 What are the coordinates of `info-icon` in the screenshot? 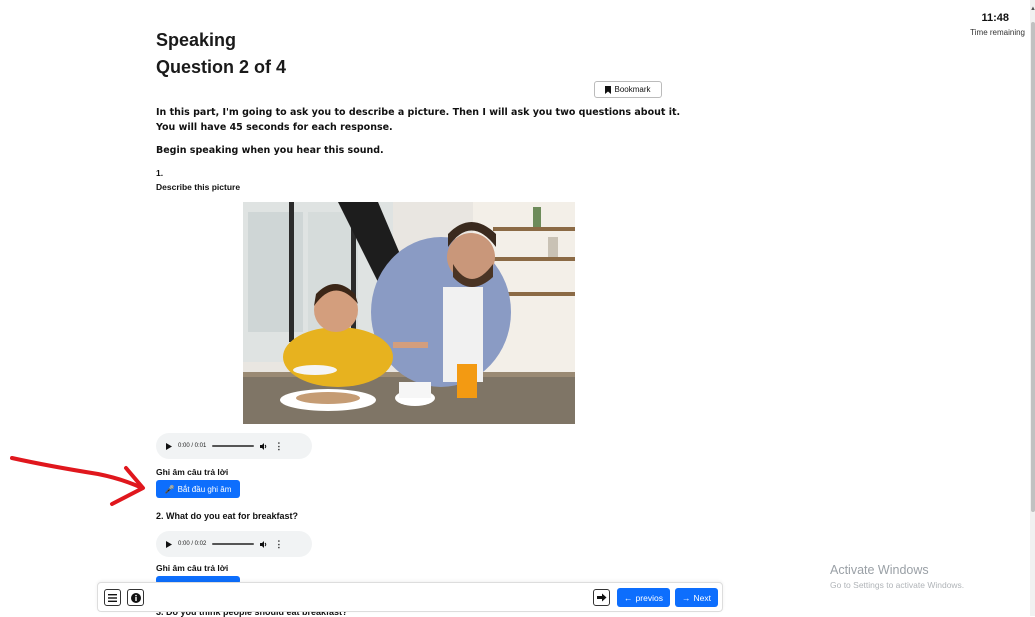 It's located at (135, 597).